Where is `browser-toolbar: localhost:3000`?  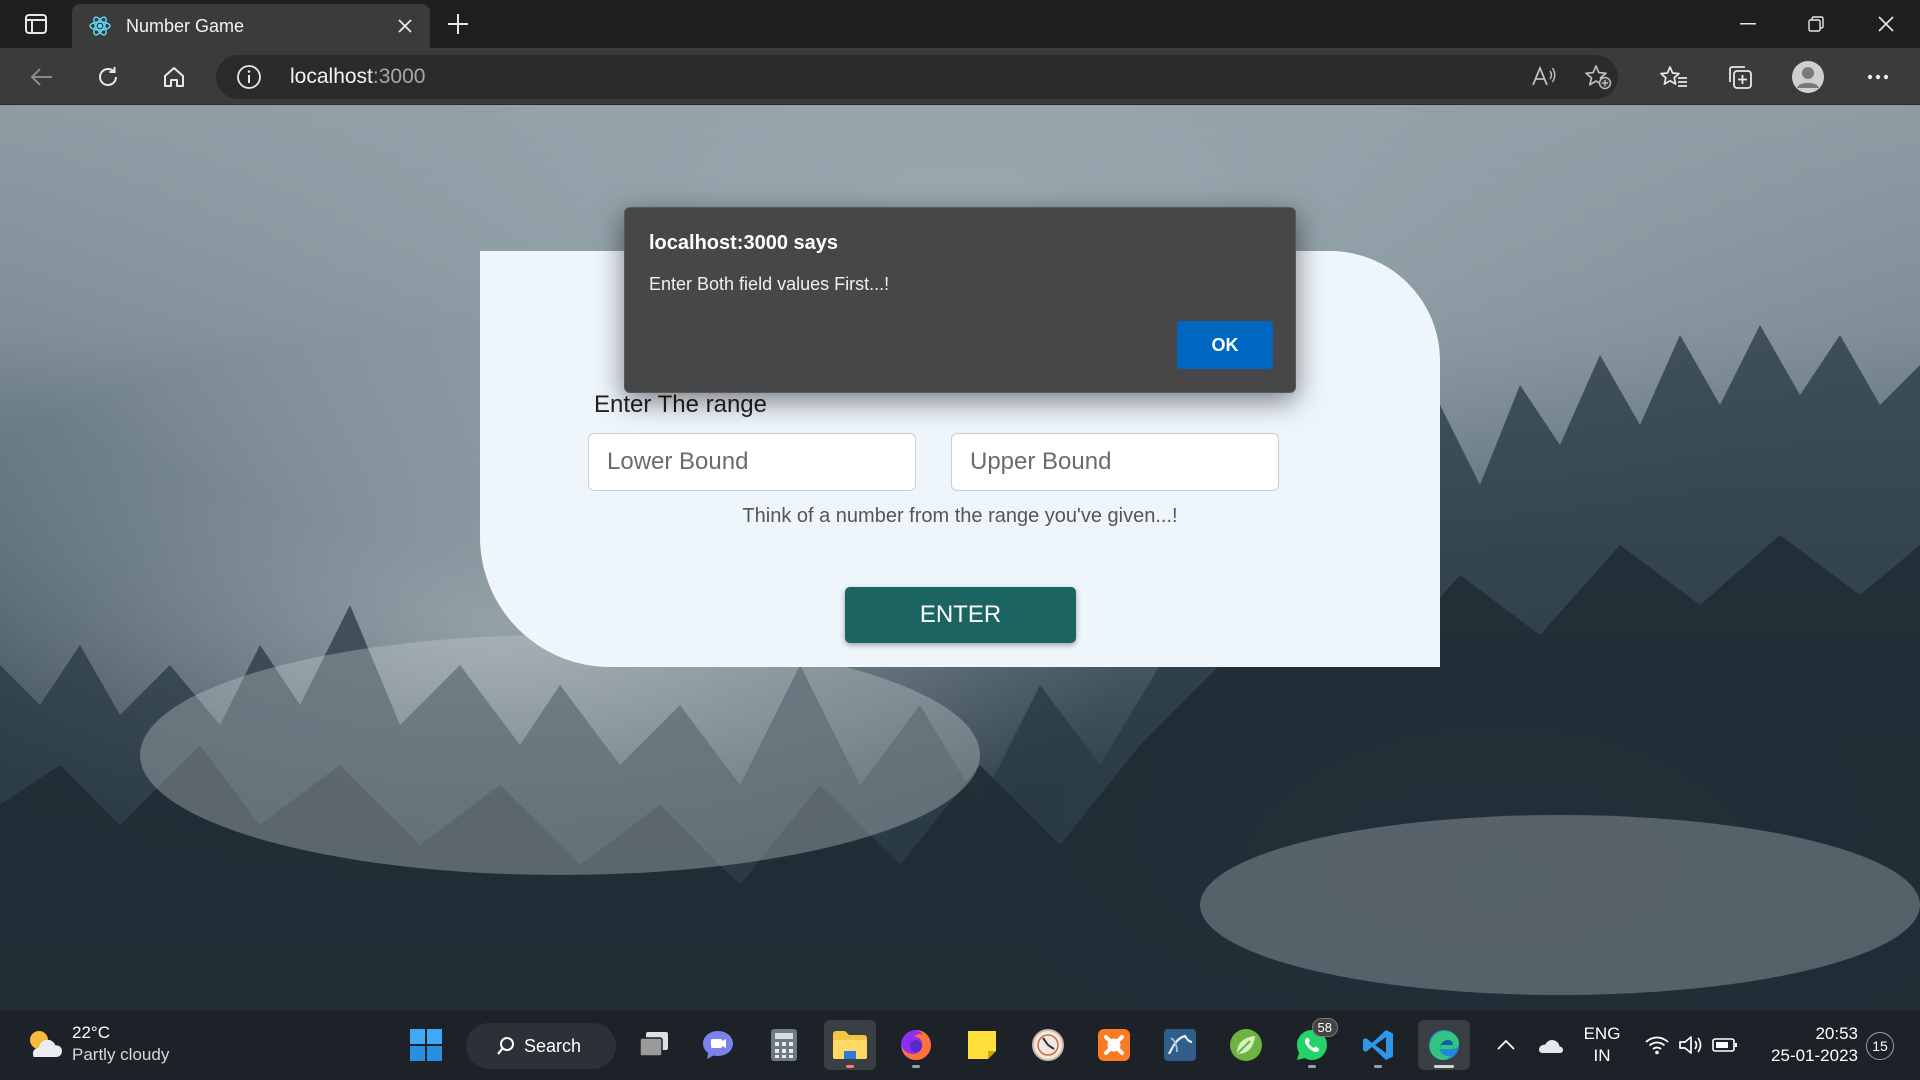 browser-toolbar: localhost:3000 is located at coordinates (960, 76).